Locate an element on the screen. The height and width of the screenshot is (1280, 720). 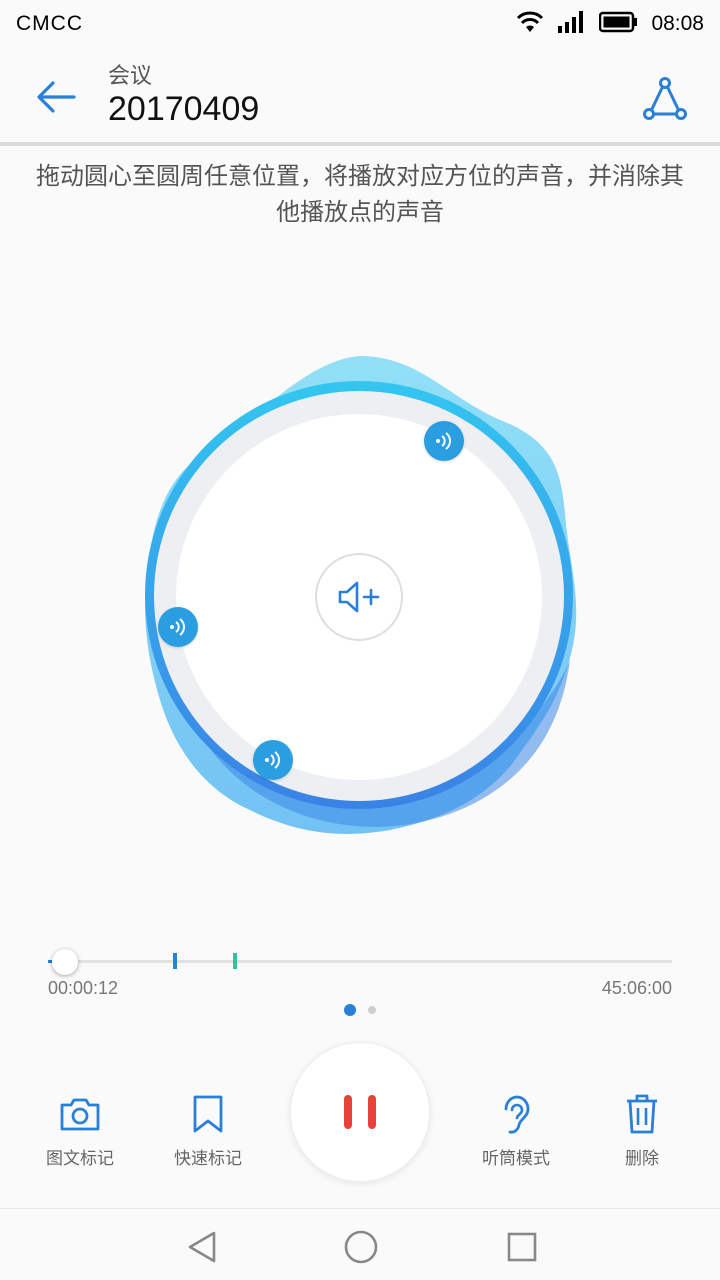
instruction-text: 拖动圆心至圆周任意位置，将播放对应方位的声音，并消除其他播放点的声音 is located at coordinates (360, 194).